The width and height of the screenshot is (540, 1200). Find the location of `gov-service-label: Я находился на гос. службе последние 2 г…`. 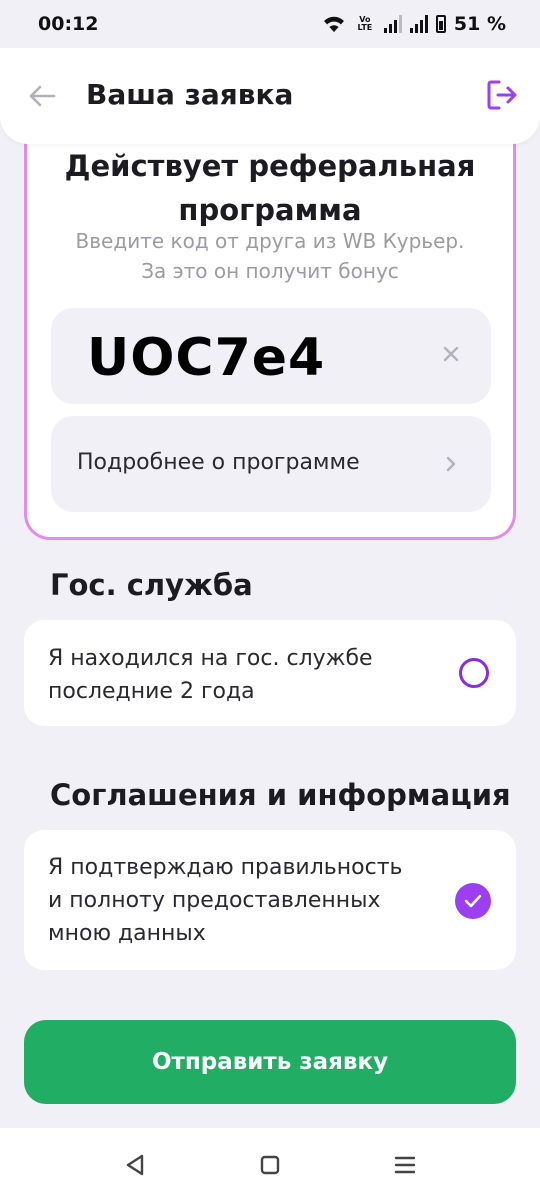

gov-service-label: Я находился на гос. службе последние 2 г… is located at coordinates (210, 675).